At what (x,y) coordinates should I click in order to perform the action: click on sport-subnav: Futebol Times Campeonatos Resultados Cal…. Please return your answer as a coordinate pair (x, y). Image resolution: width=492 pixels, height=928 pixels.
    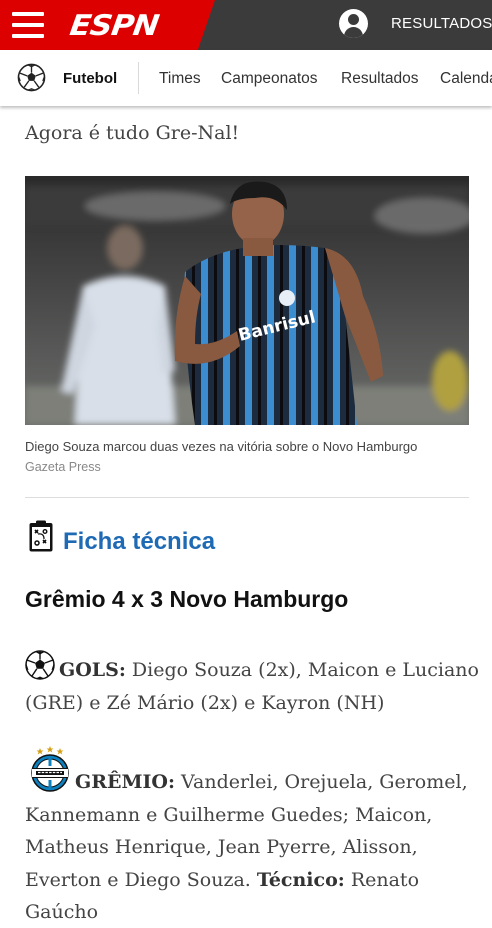
    Looking at the image, I should click on (246, 78).